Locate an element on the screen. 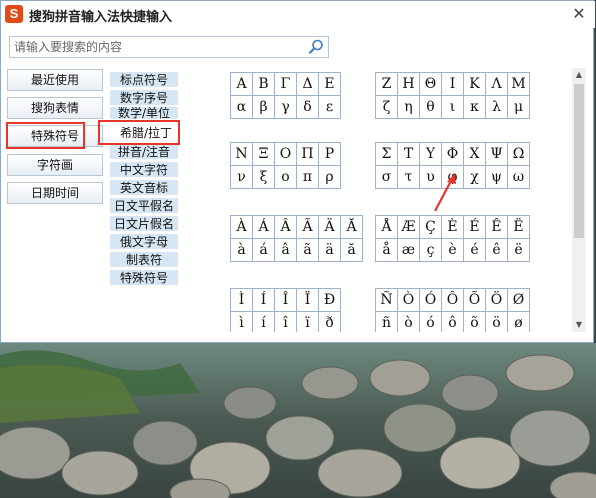 This screenshot has width=596, height=498. symbol-cell: Í is located at coordinates (264, 300).